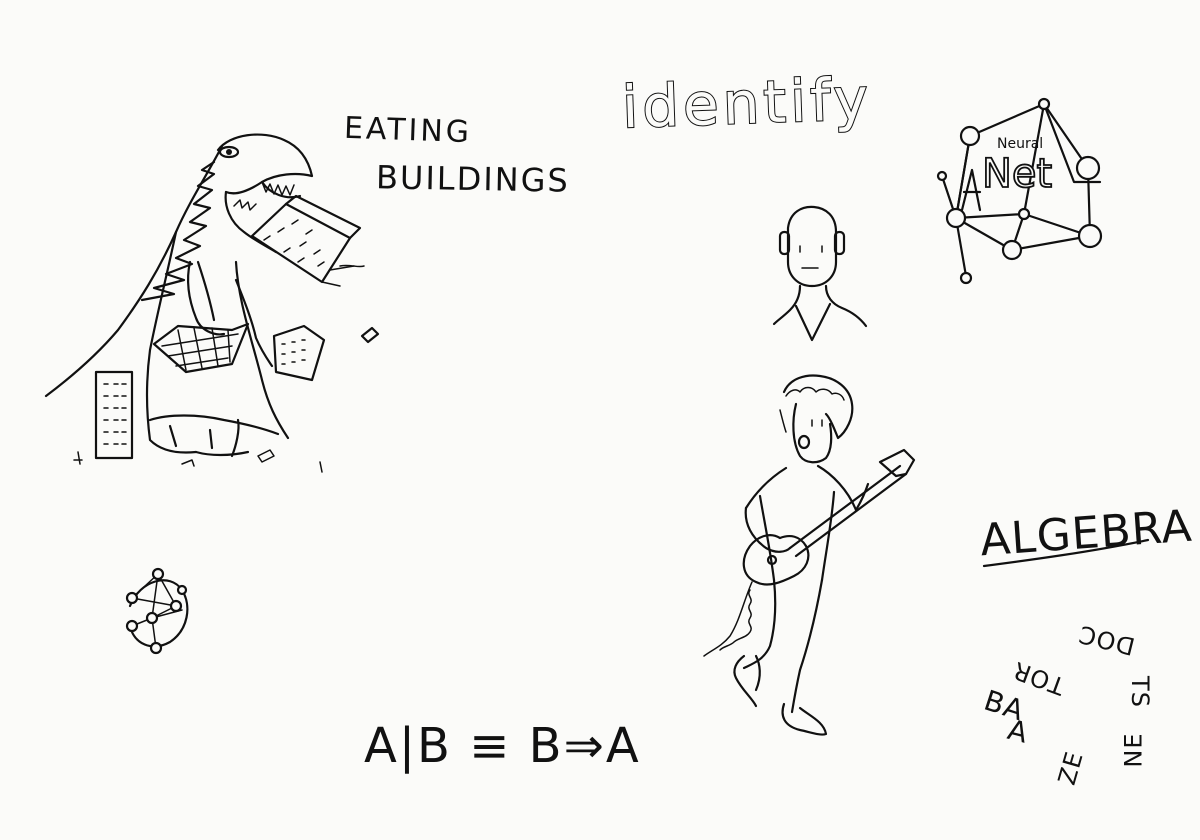  Describe the element at coordinates (1017, 174) in the screenshot. I see `net-label: Net` at that location.